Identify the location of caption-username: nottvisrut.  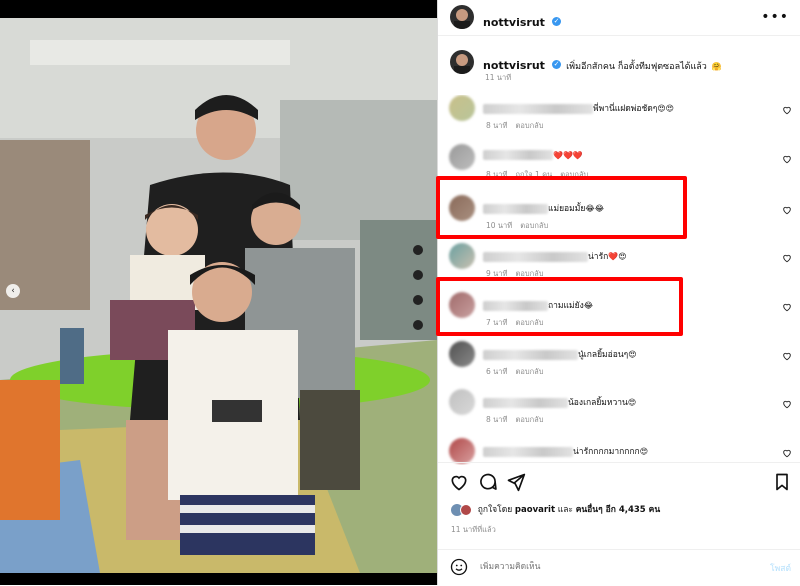
(514, 65).